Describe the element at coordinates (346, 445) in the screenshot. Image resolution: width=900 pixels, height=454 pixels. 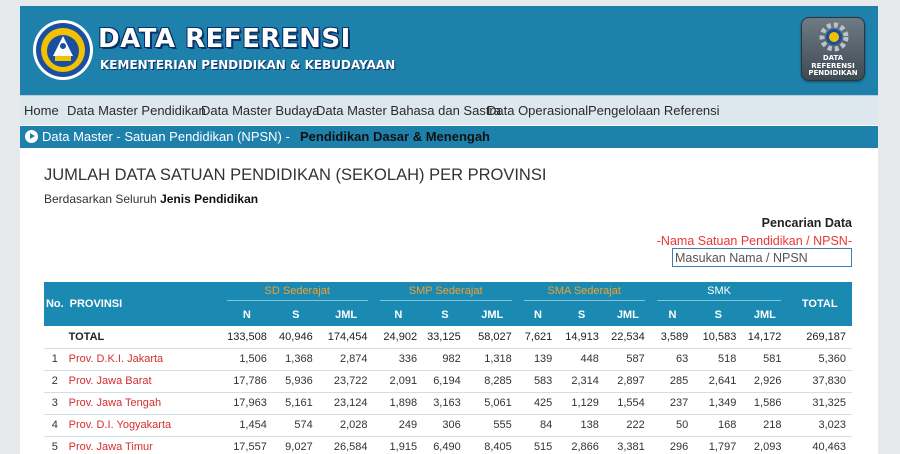
I see `cell-value: 26,584` at that location.